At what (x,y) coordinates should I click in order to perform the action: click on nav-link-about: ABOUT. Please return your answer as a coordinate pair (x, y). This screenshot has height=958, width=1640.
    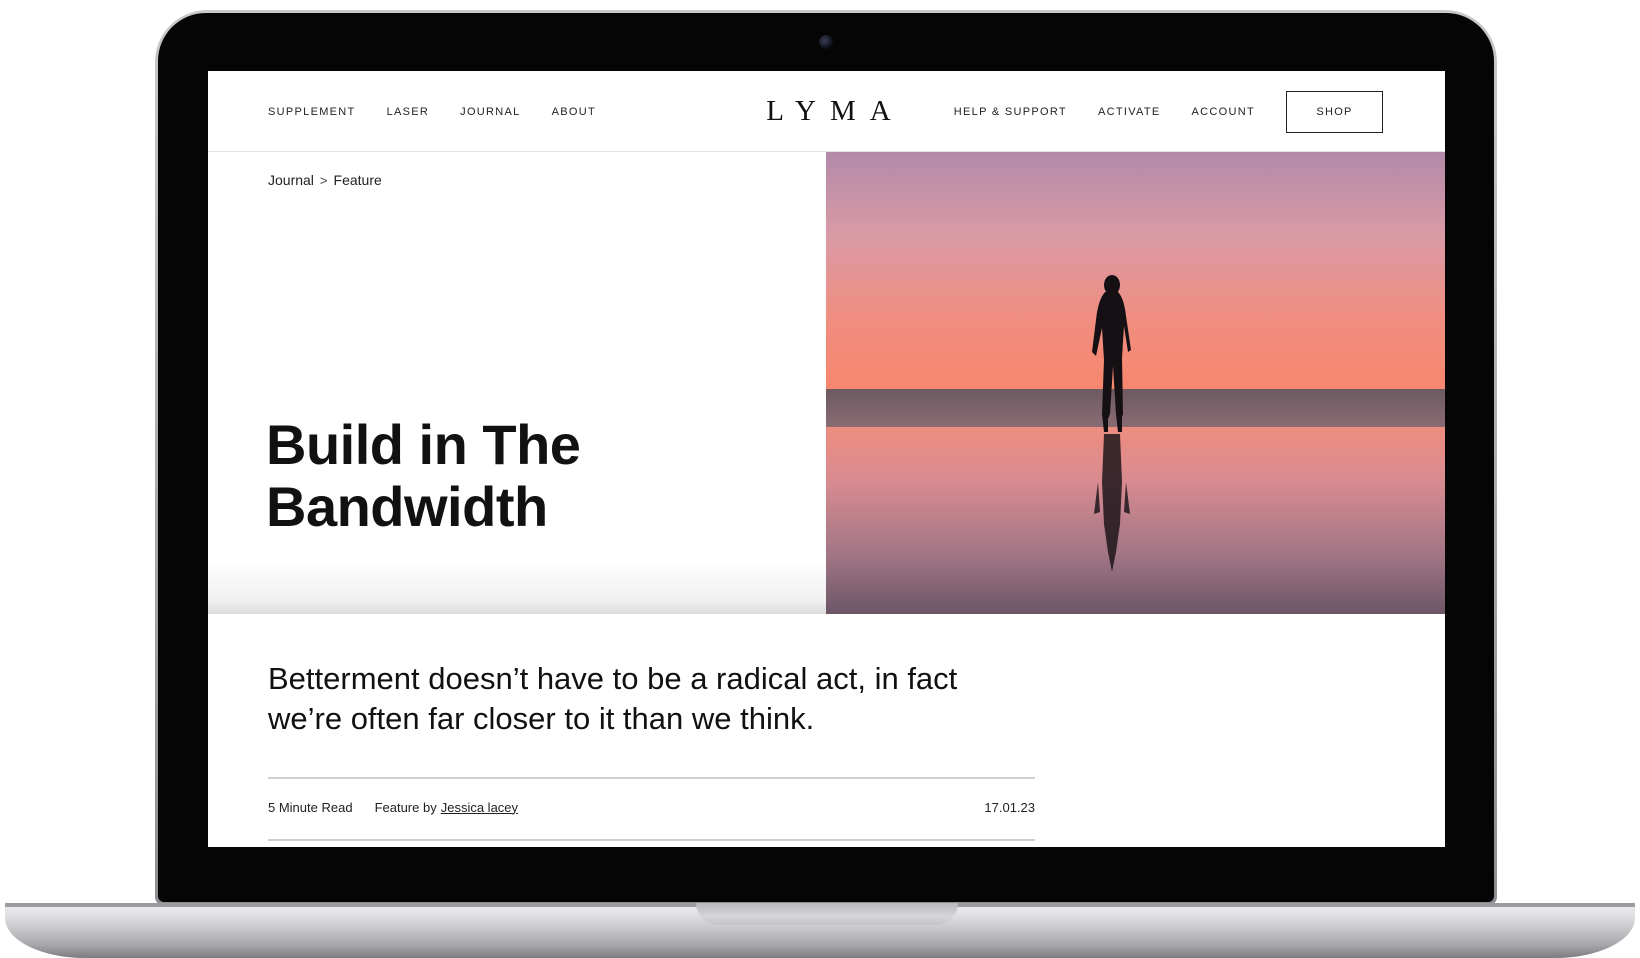
    Looking at the image, I should click on (574, 112).